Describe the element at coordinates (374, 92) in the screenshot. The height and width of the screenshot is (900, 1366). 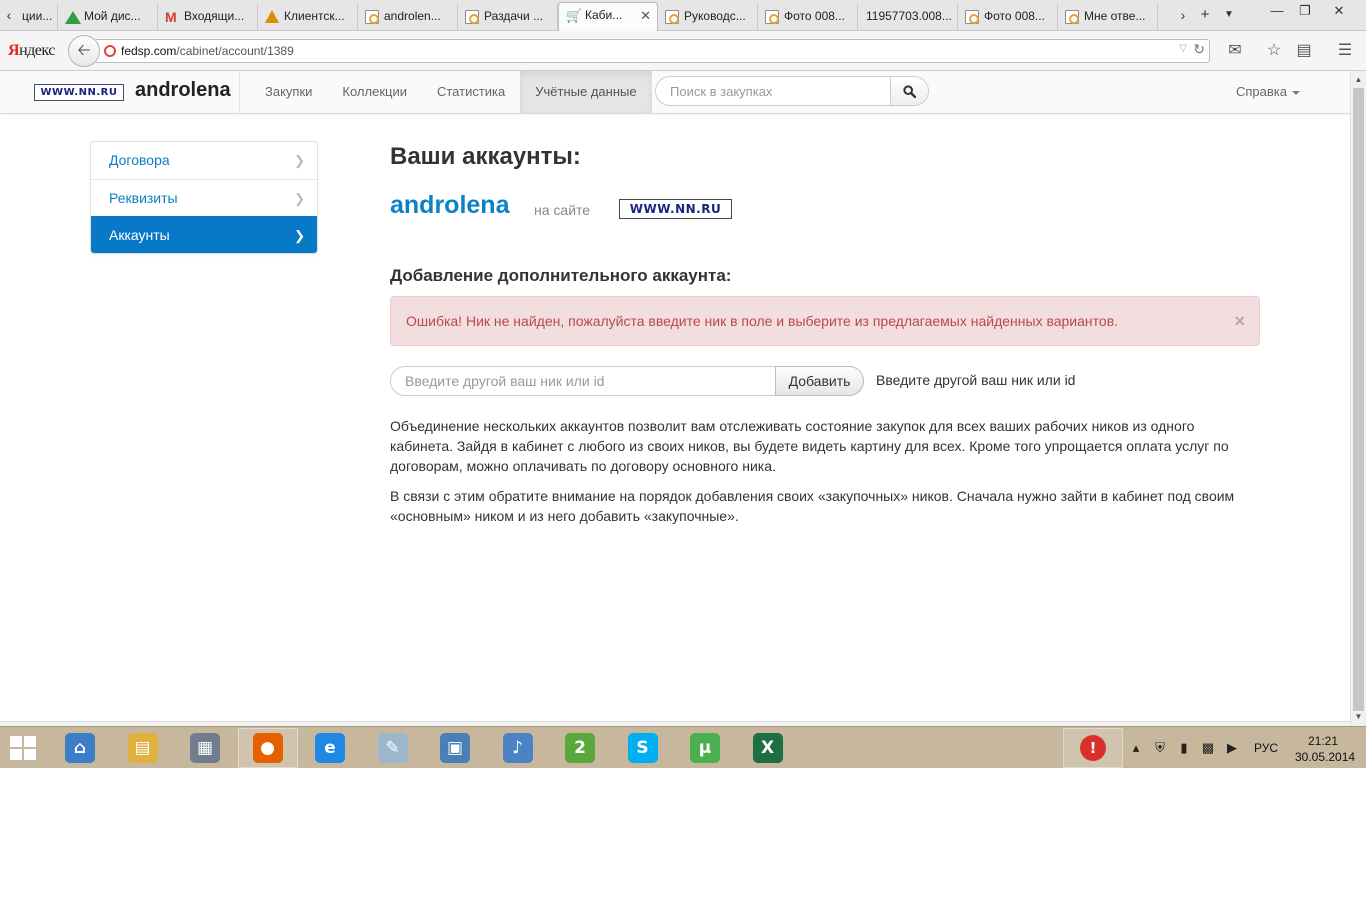
I see `top-menu-item: Коллекции` at that location.